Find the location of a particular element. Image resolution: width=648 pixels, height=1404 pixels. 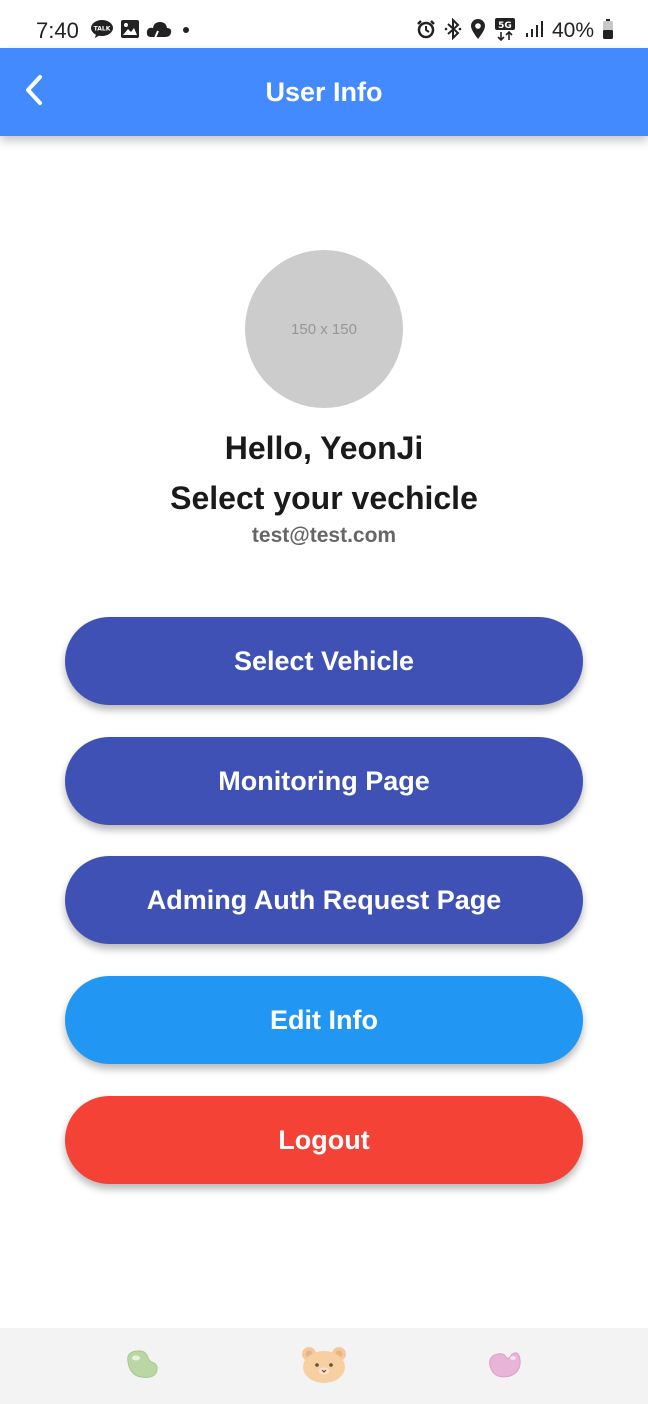

bear-face-icon is located at coordinates (324, 1366).